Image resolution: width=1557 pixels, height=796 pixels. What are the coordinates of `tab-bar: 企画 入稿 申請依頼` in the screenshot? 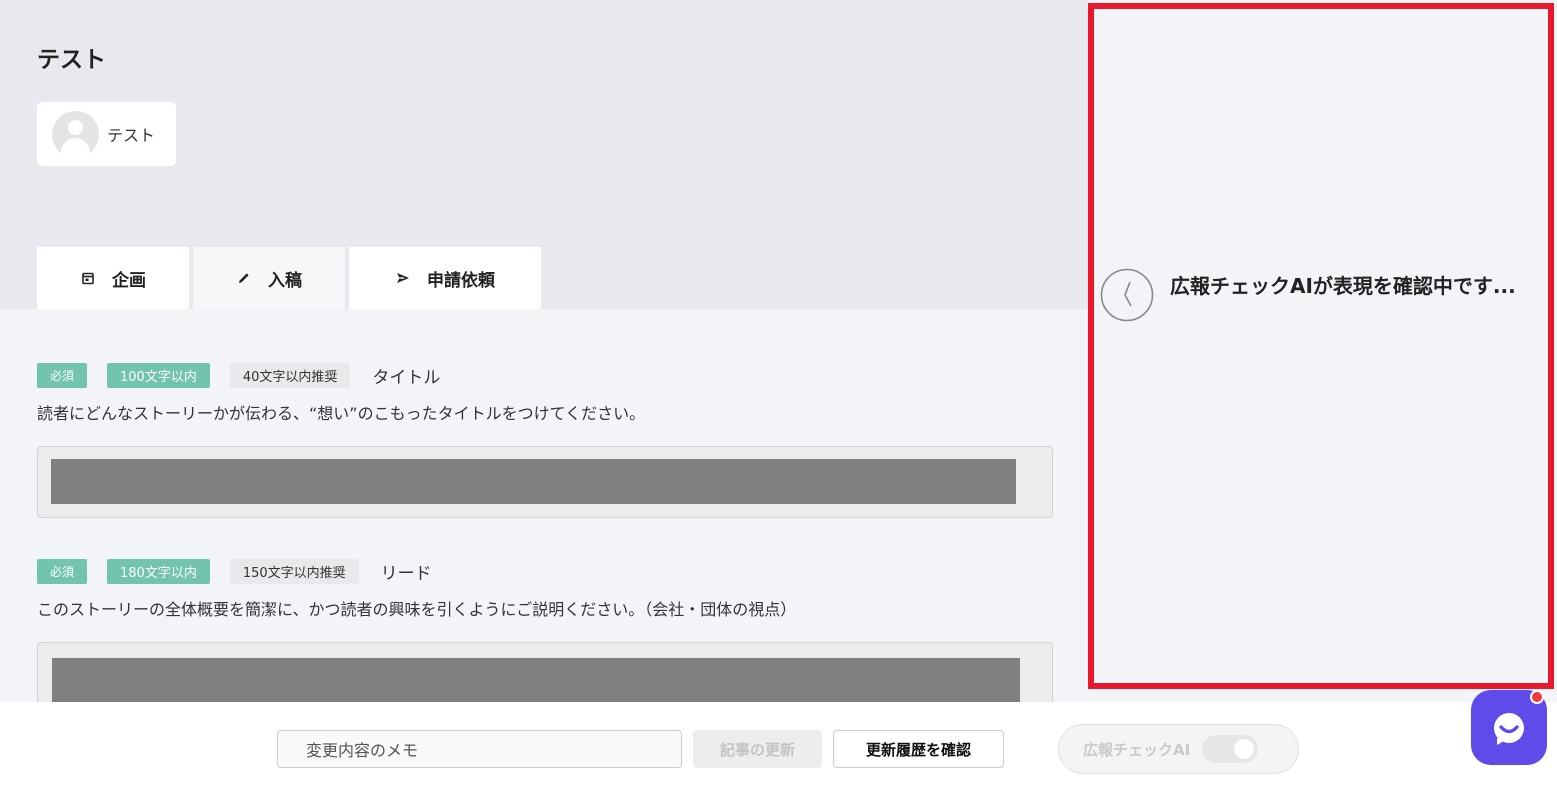 It's located at (289, 278).